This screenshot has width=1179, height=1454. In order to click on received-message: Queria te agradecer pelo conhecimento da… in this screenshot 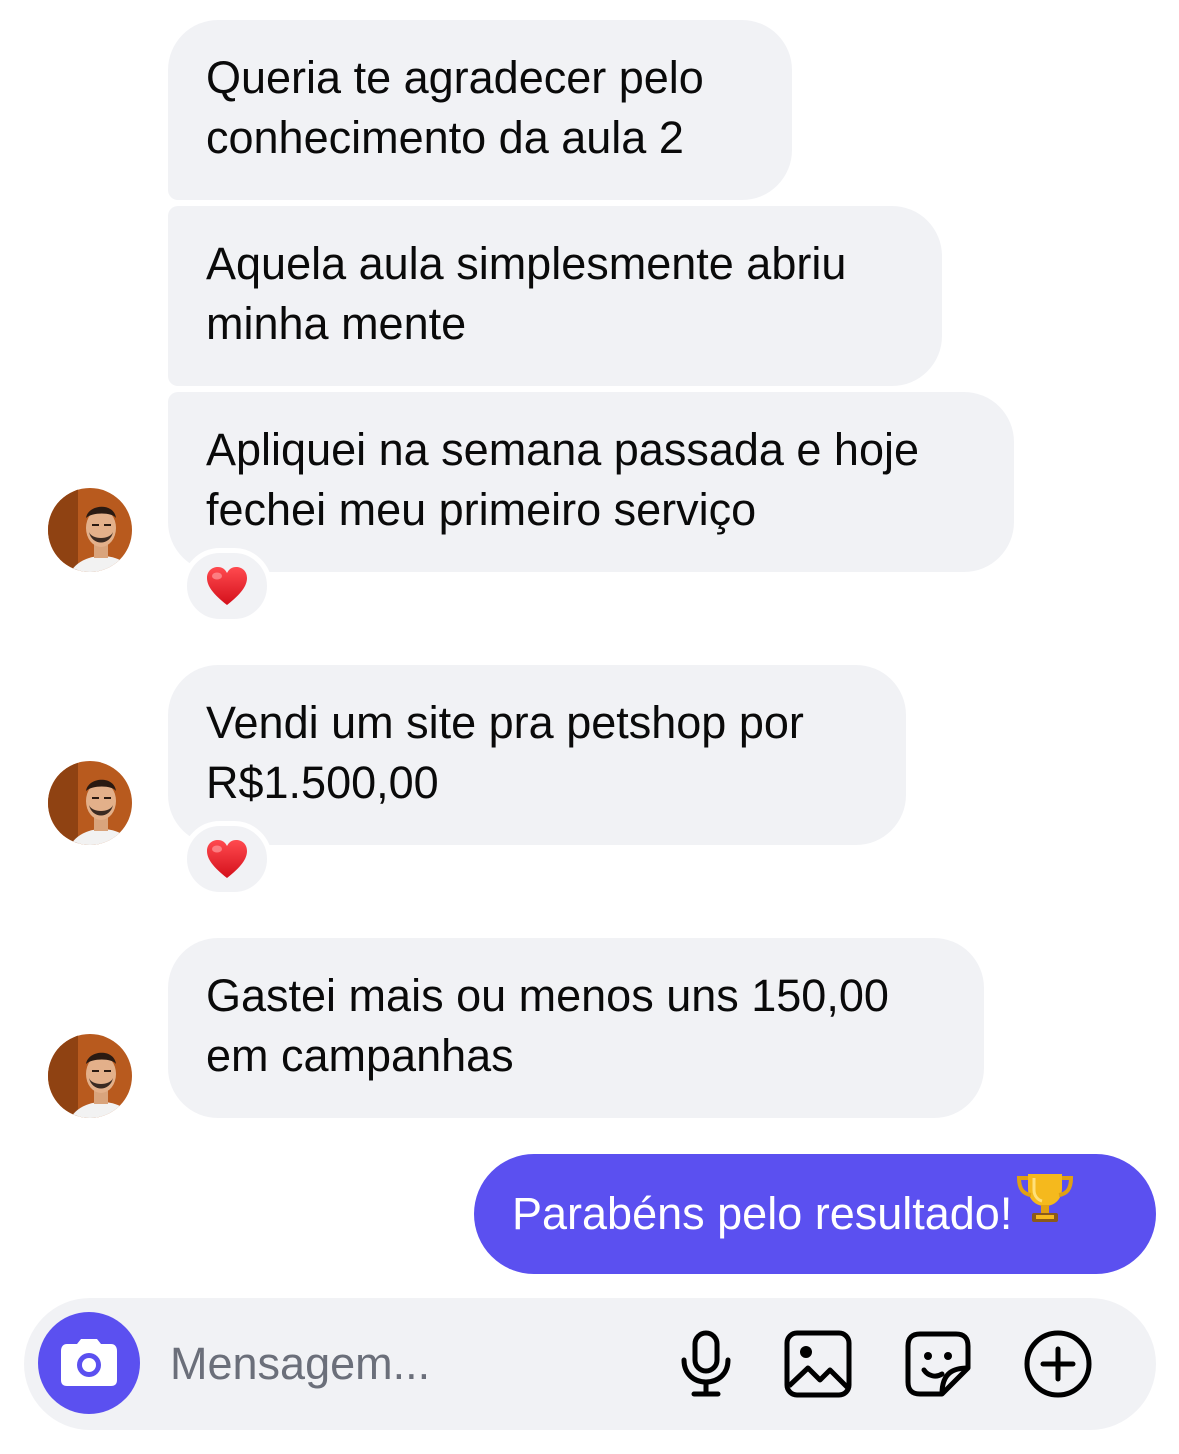, I will do `click(480, 110)`.